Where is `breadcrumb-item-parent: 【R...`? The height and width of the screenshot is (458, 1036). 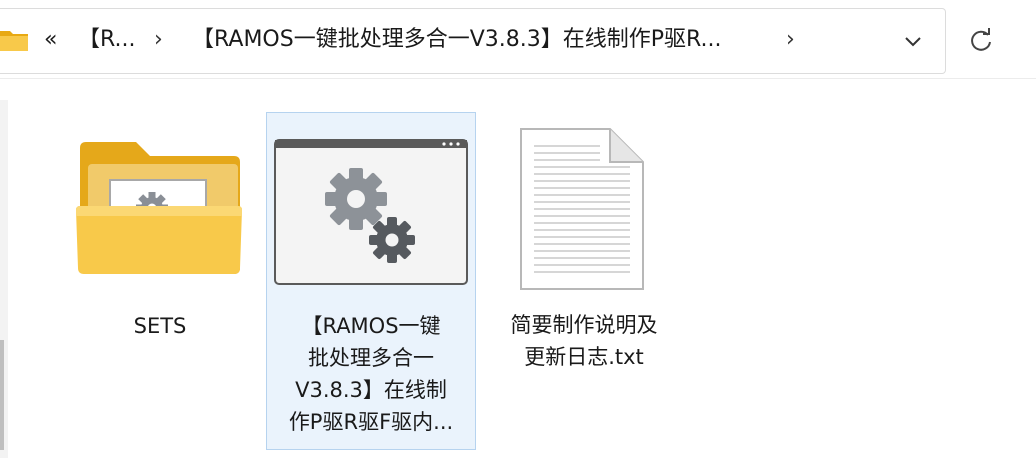 breadcrumb-item-parent: 【R... is located at coordinates (106, 40).